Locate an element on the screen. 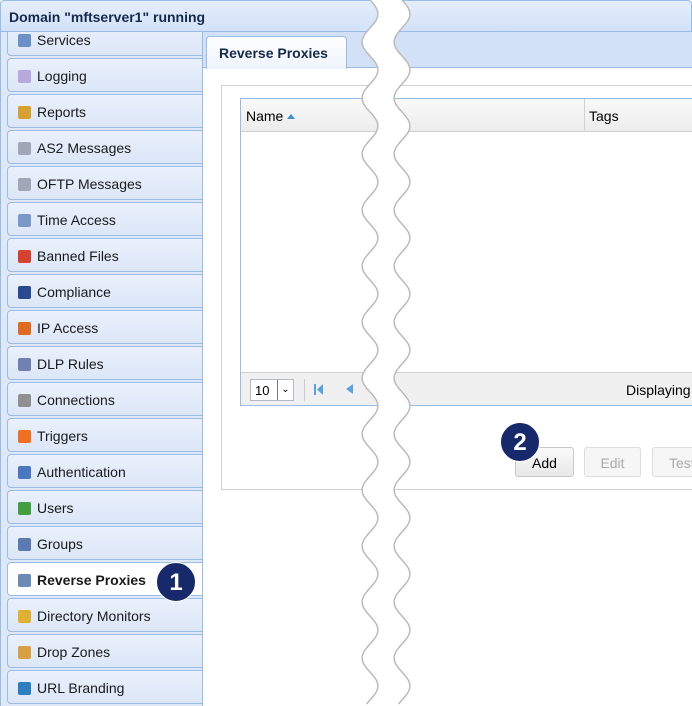  tear-gap is located at coordinates (386, 352).